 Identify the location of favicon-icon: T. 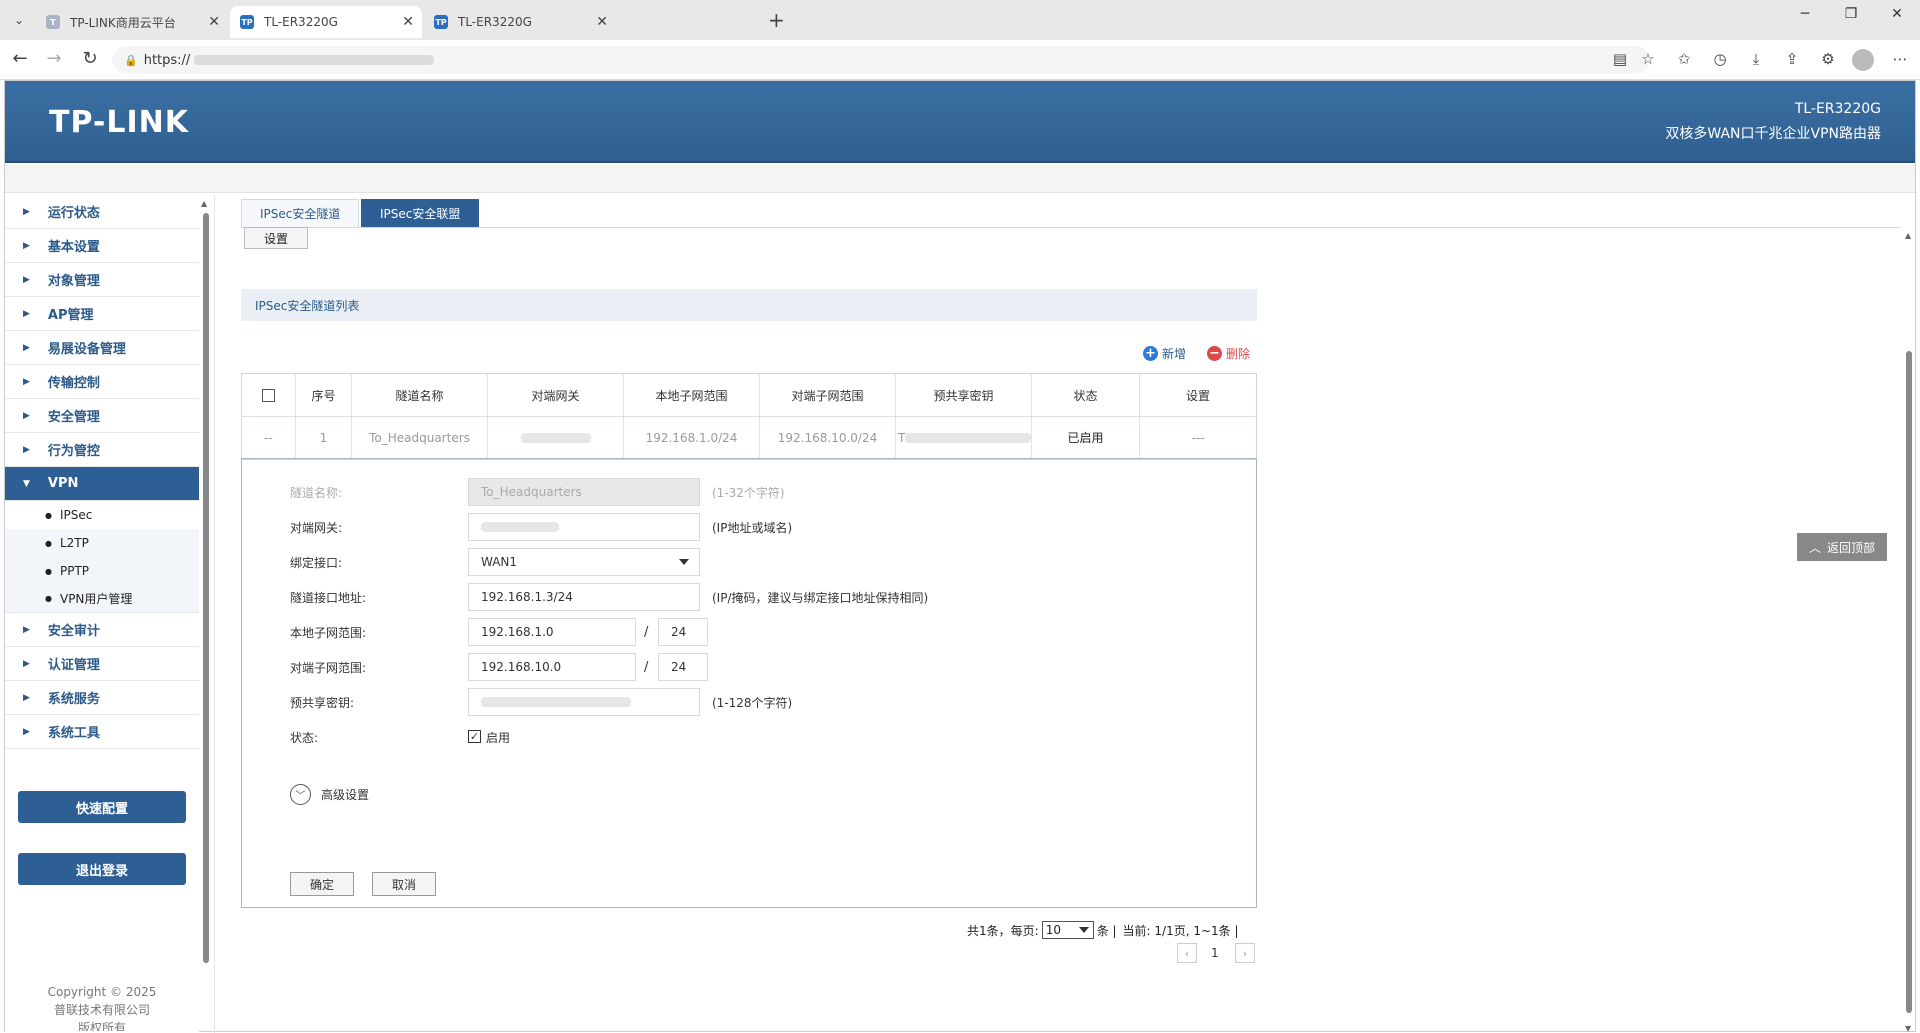
(53, 22).